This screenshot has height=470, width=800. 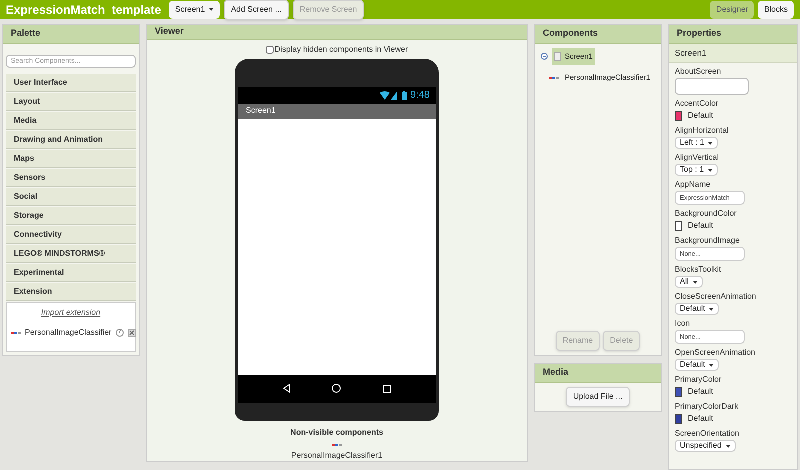 What do you see at coordinates (689, 282) in the screenshot?
I see `property-dropdown: All` at bounding box center [689, 282].